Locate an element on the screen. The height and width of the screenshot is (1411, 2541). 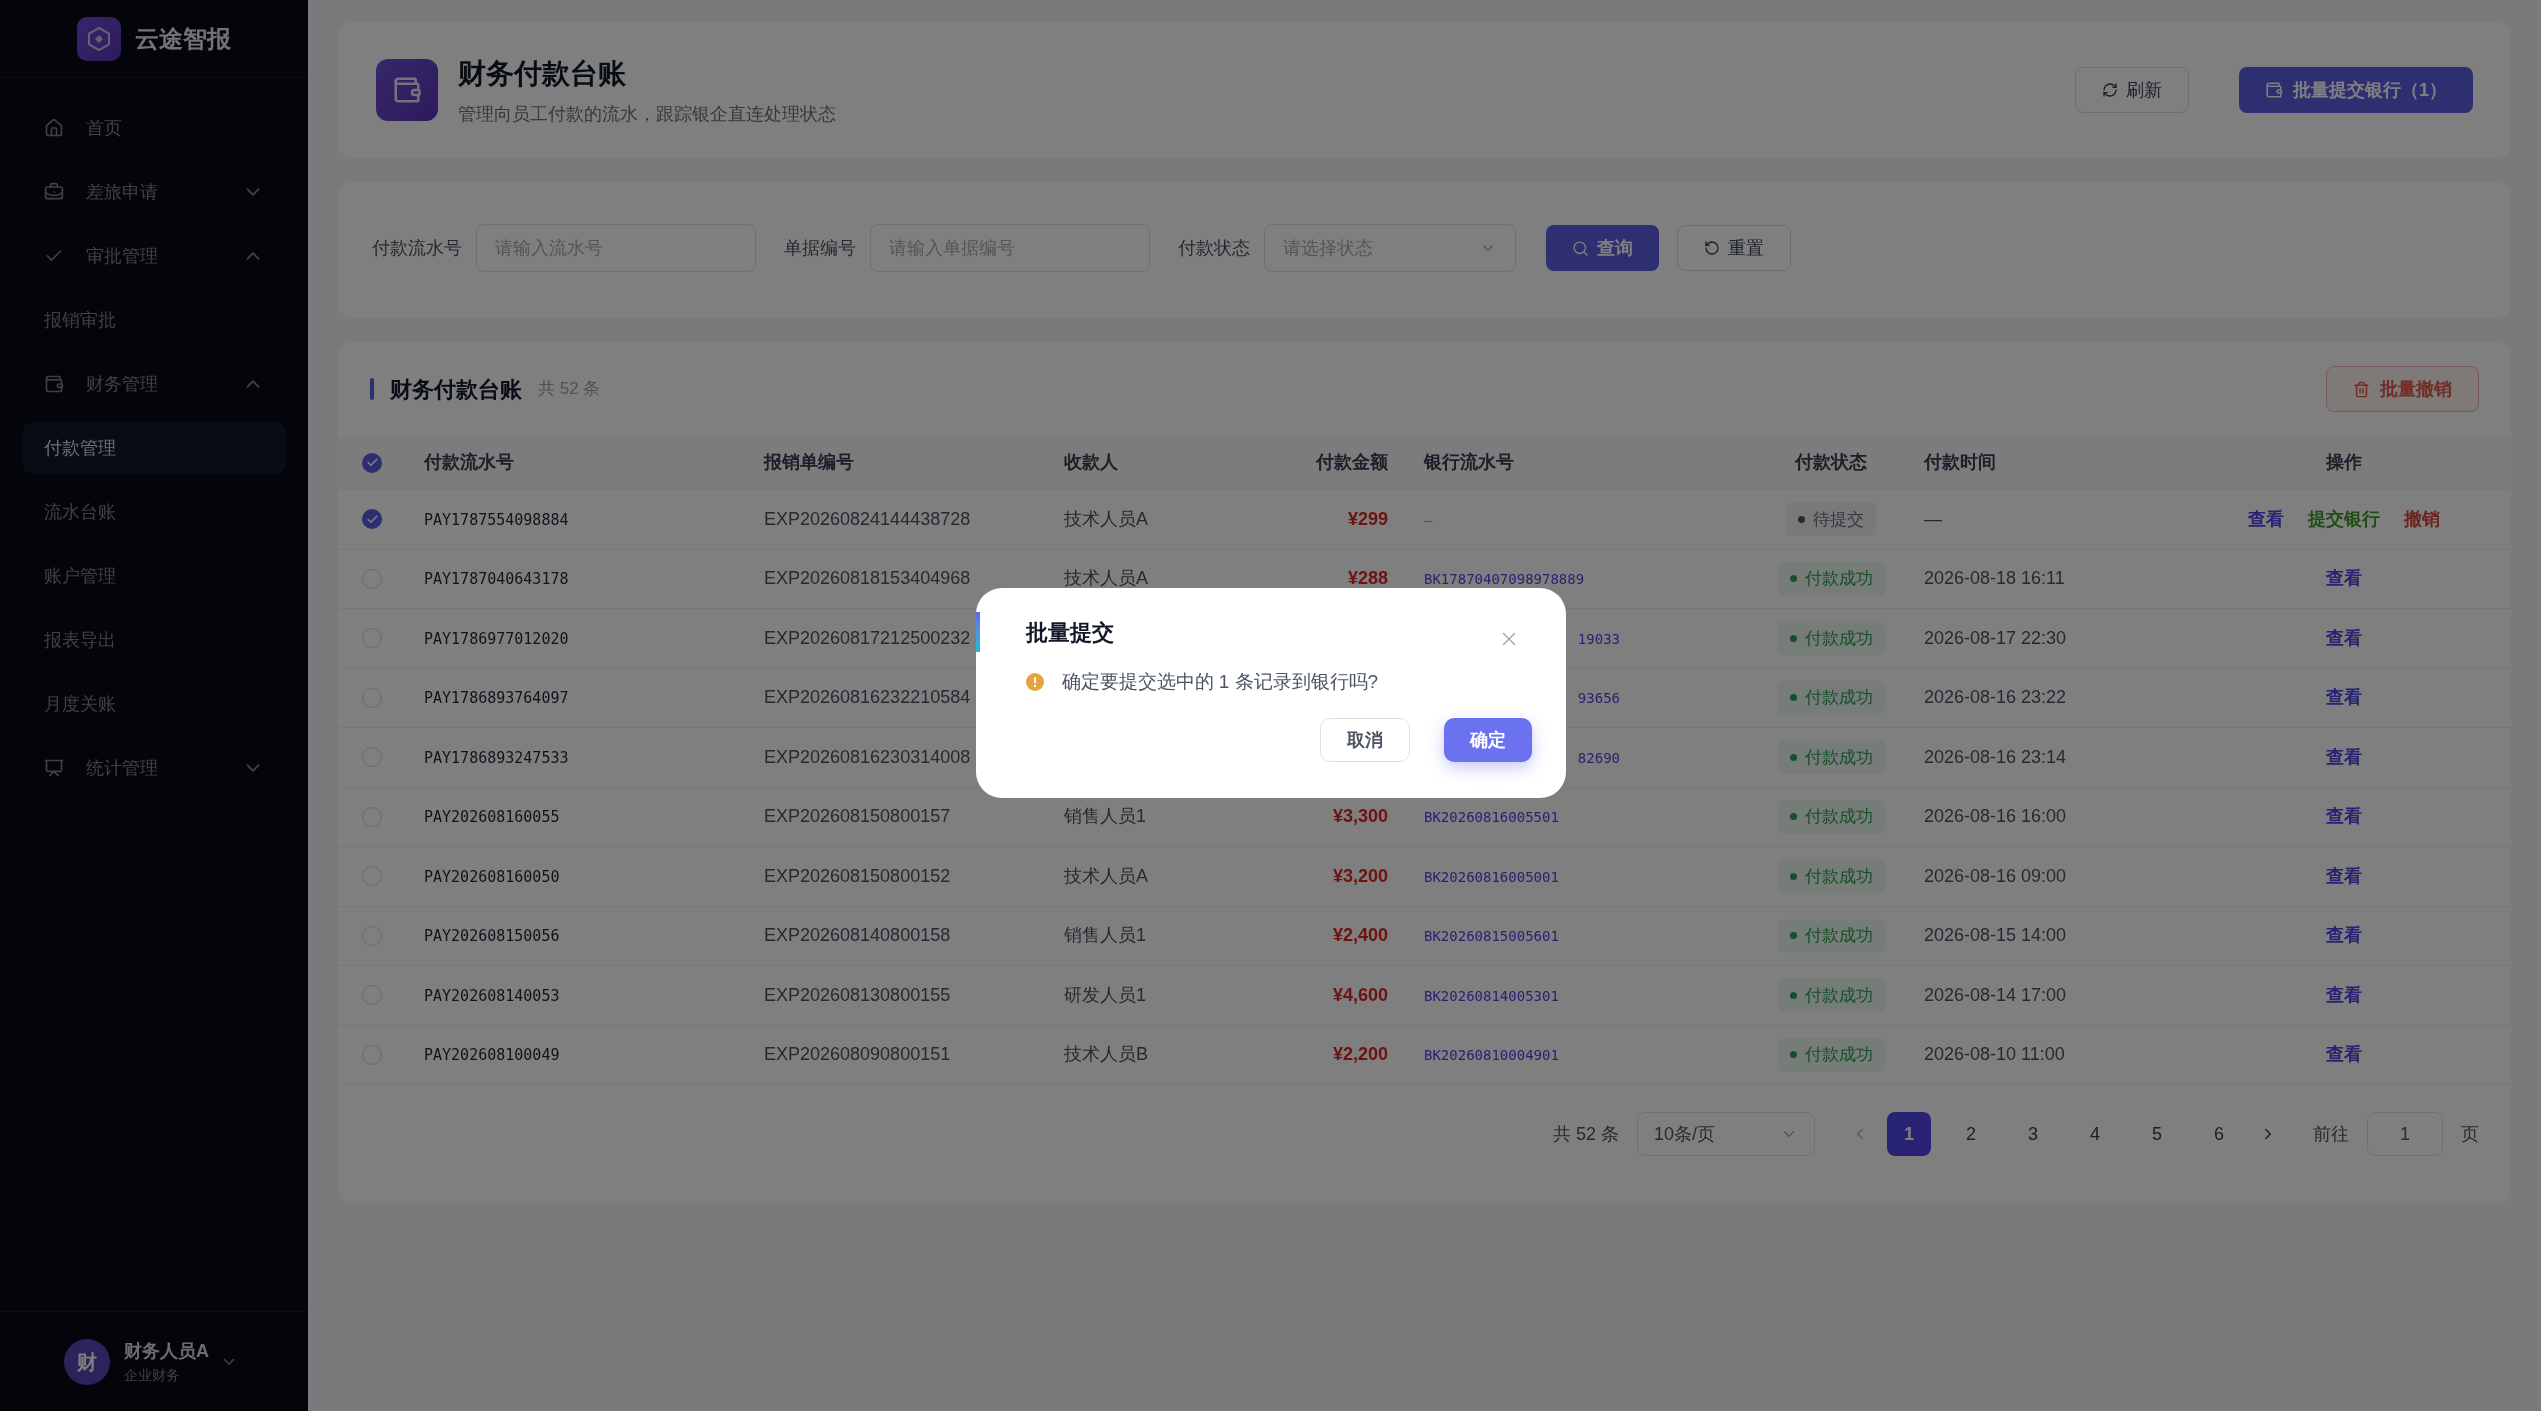
brand-name: 云途智报 is located at coordinates (183, 38).